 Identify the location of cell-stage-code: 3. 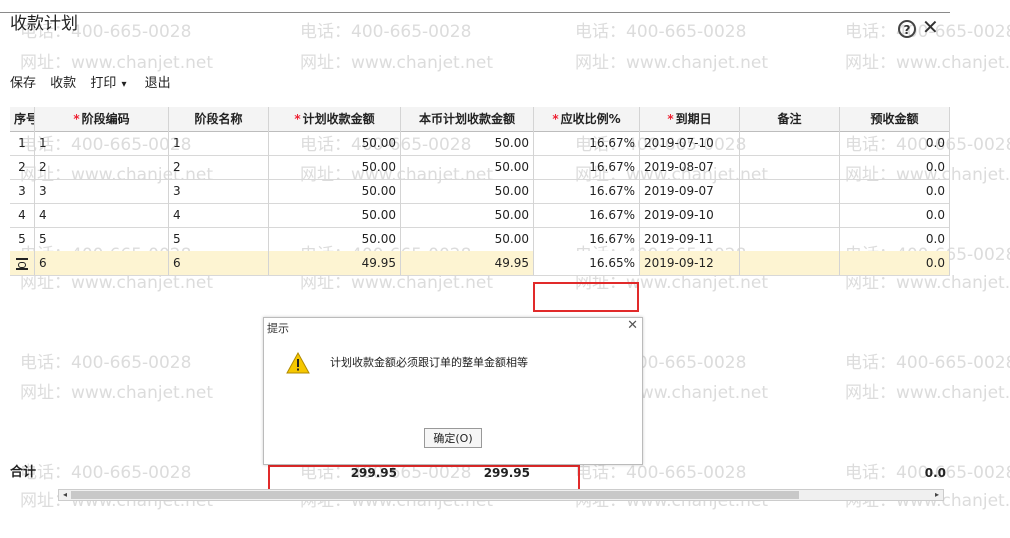
(102, 191).